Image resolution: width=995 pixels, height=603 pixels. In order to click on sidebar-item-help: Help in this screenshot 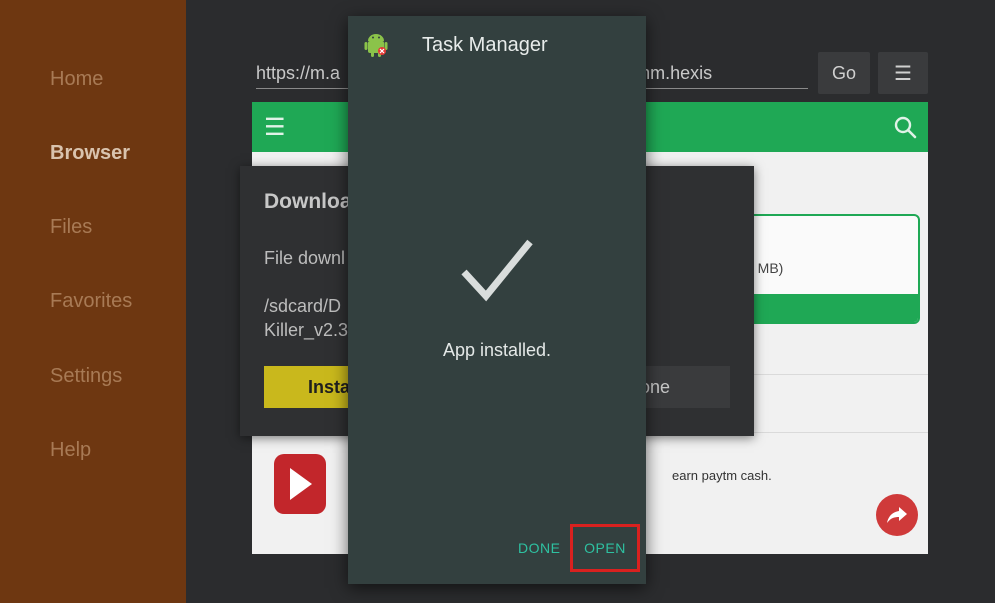, I will do `click(70, 450)`.